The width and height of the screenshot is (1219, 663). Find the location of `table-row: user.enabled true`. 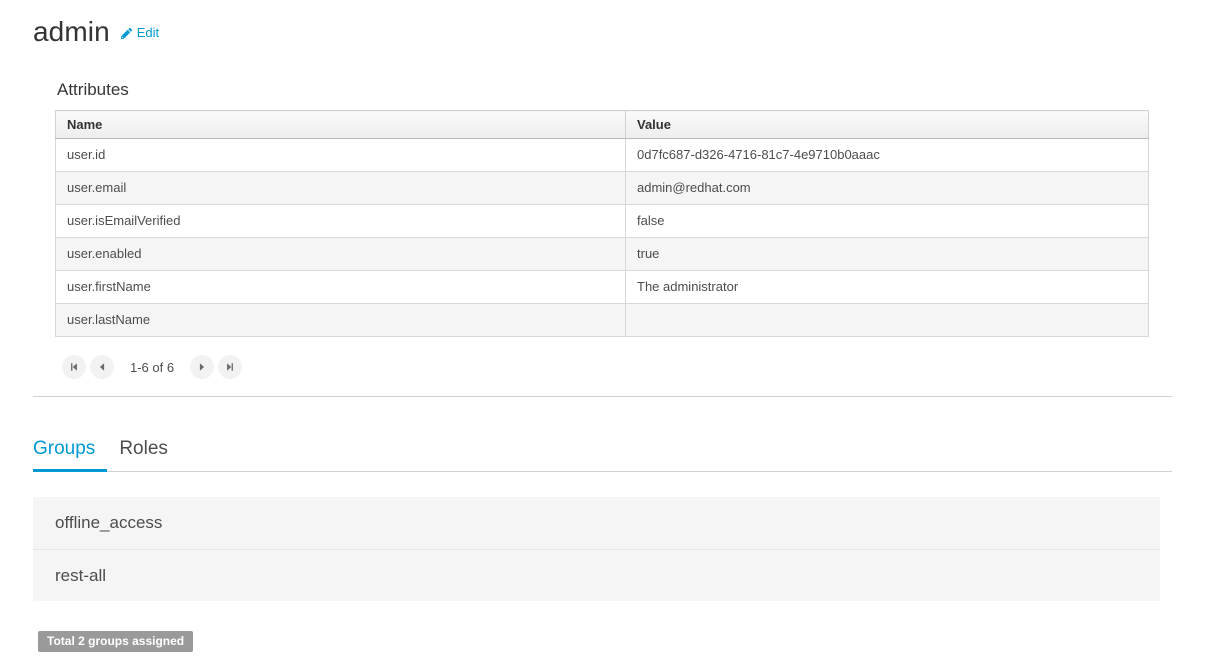

table-row: user.enabled true is located at coordinates (602, 254).